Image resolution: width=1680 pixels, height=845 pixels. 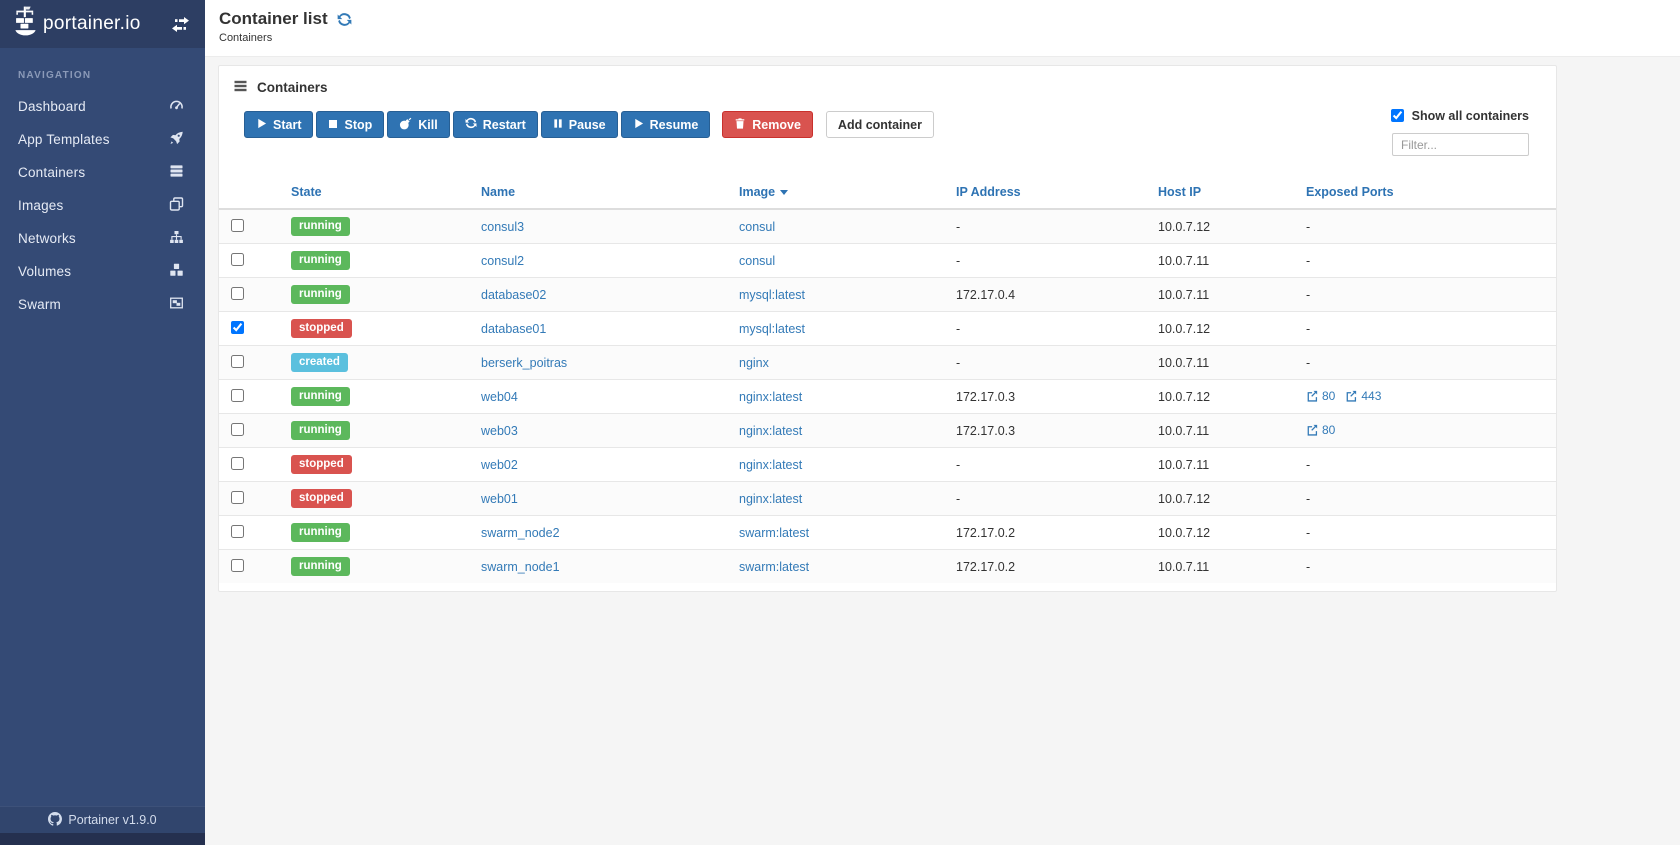 What do you see at coordinates (740, 125) in the screenshot?
I see `trash-icon` at bounding box center [740, 125].